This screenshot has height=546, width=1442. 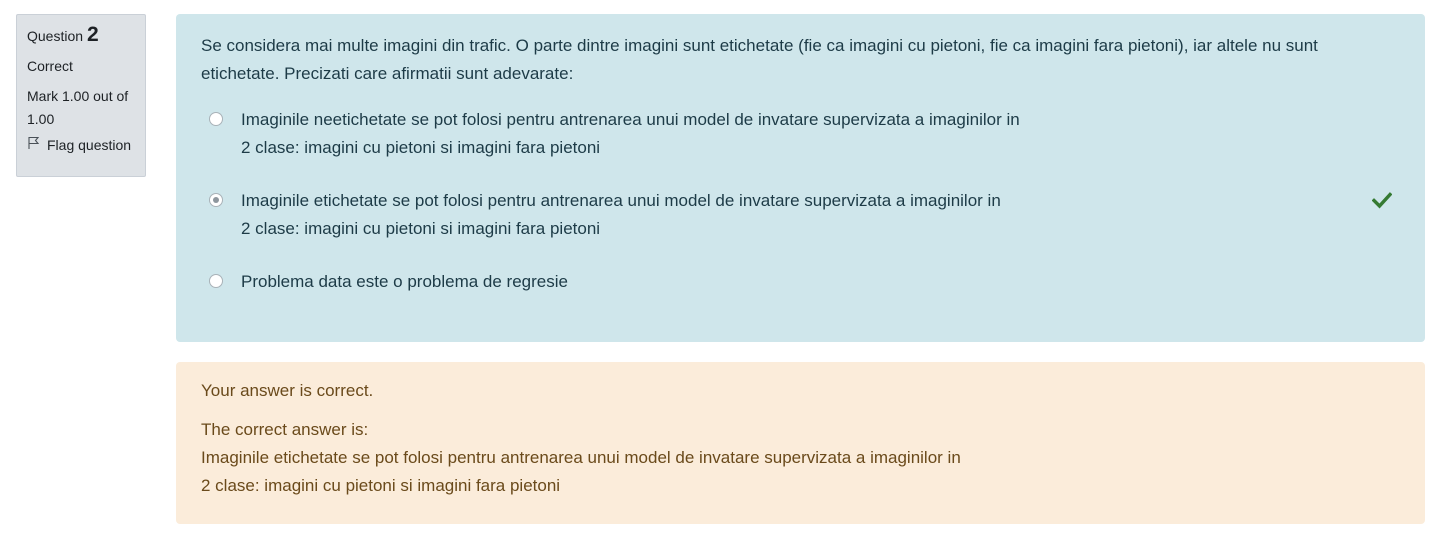 I want to click on right-answer-label: The correct answer is:, so click(x=285, y=429).